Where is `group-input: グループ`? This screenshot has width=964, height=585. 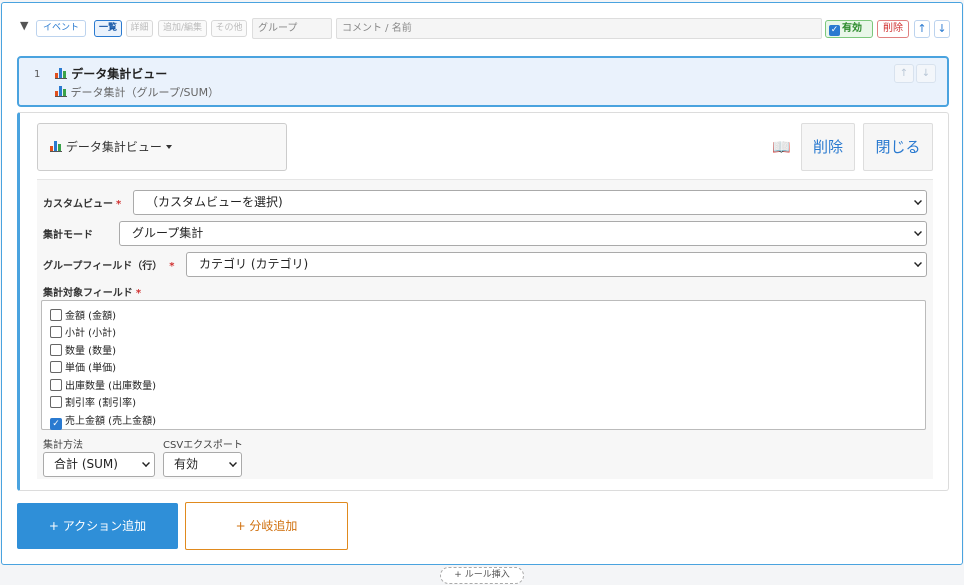 group-input: グループ is located at coordinates (292, 28).